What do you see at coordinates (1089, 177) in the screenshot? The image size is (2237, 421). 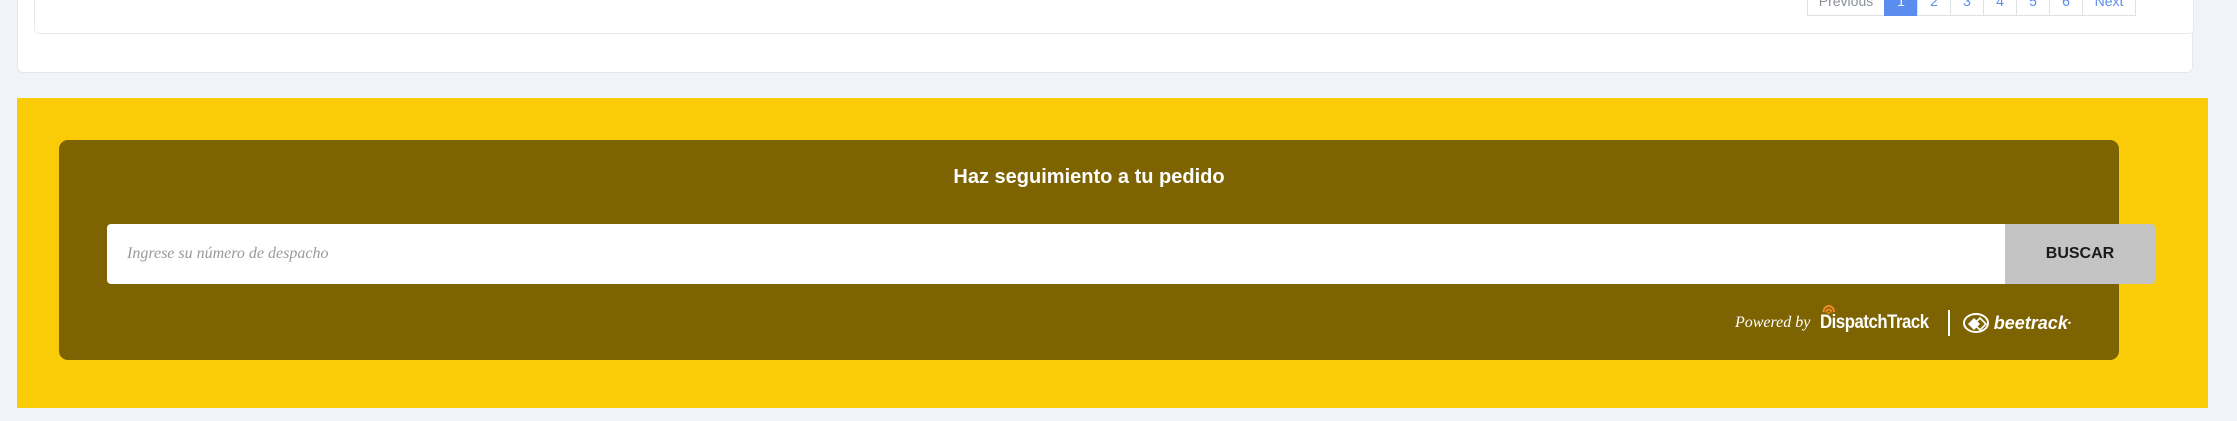 I see `tracking-title: Haz seguimiento a tu pedido` at bounding box center [1089, 177].